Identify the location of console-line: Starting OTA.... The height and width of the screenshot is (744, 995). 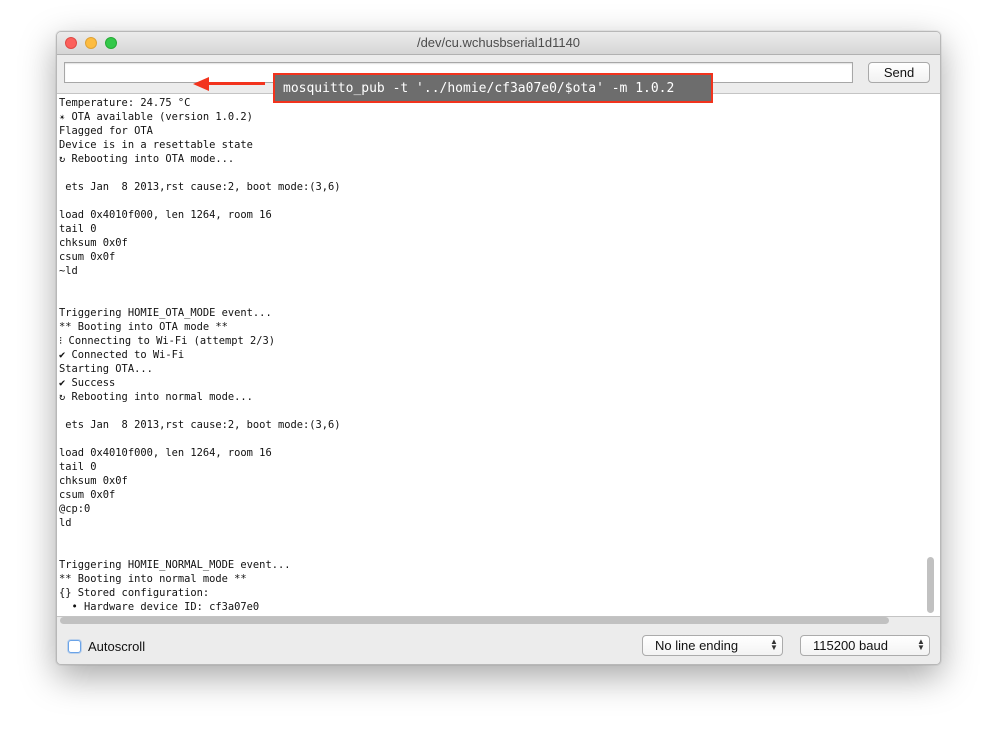
(106, 369).